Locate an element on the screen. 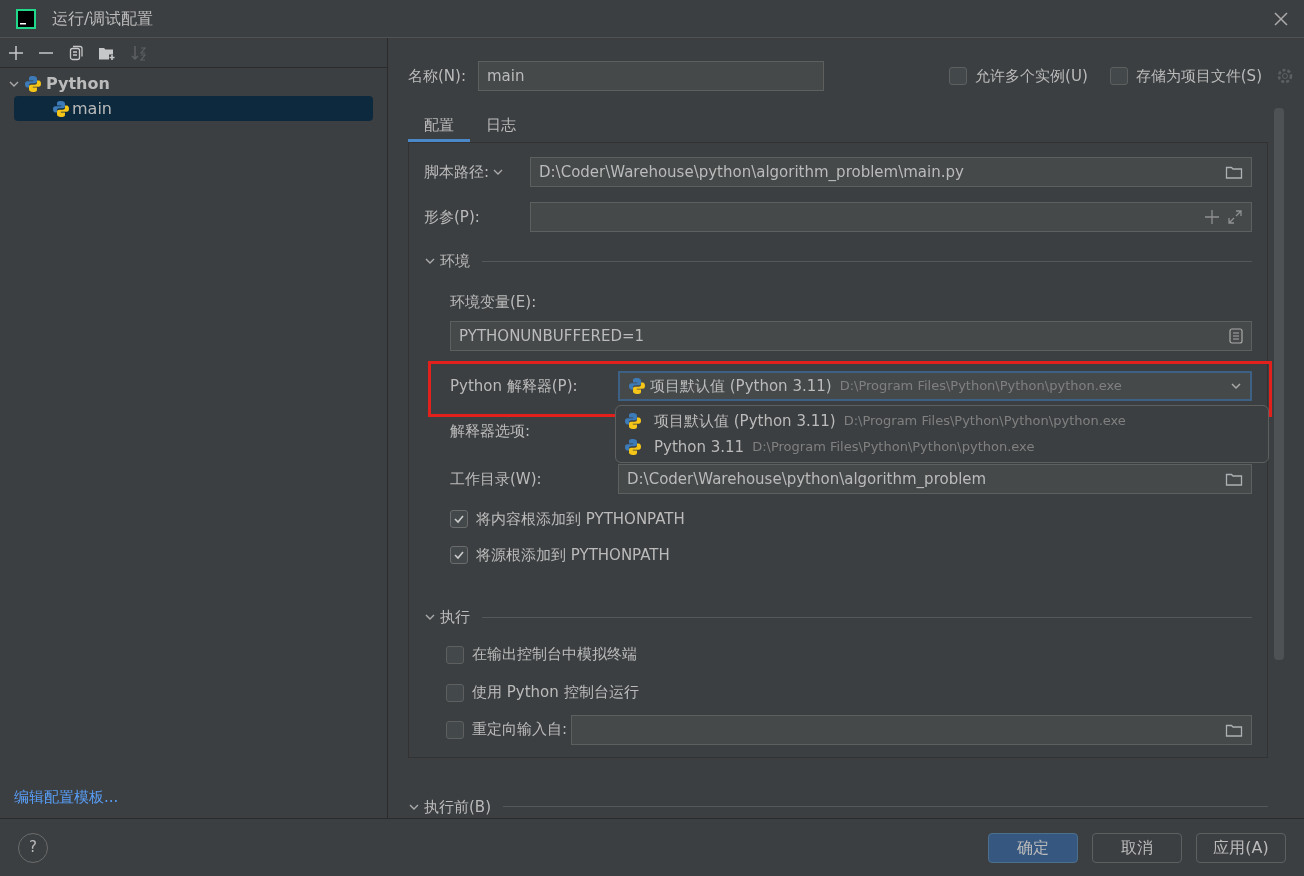 This screenshot has height=876, width=1304. dialog-button: 应用(A) is located at coordinates (1241, 847).